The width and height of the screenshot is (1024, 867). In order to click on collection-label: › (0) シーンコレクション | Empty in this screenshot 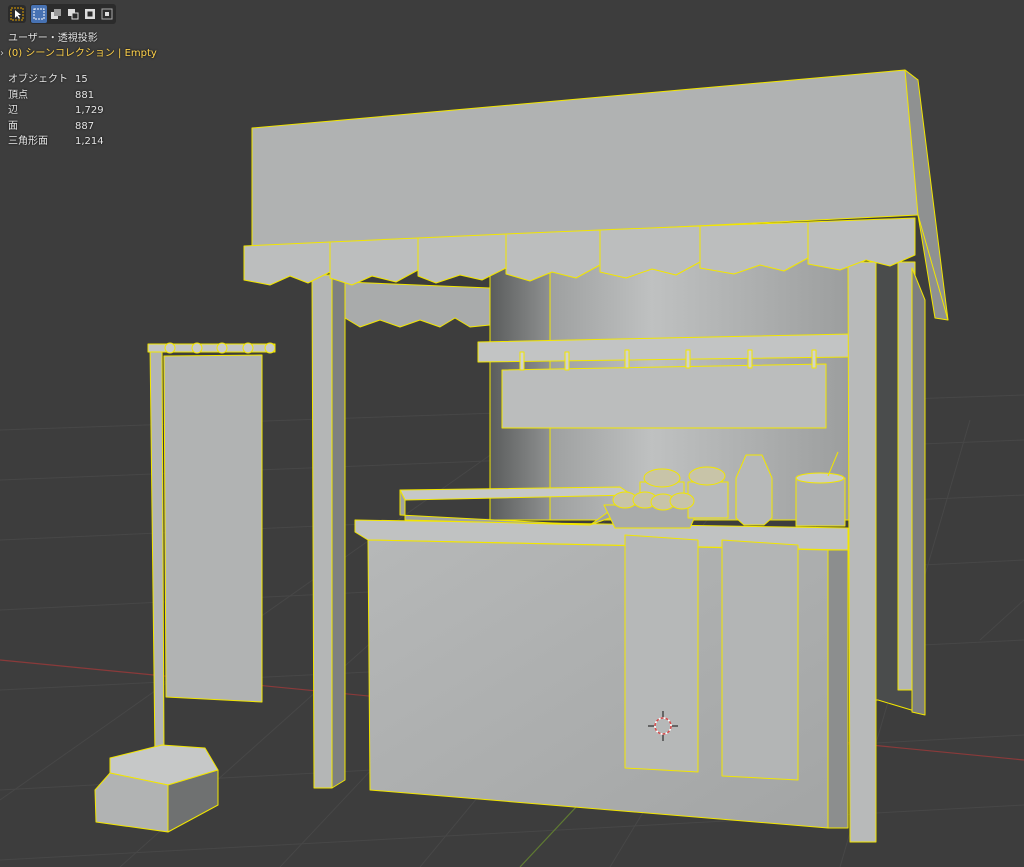, I will do `click(78, 53)`.